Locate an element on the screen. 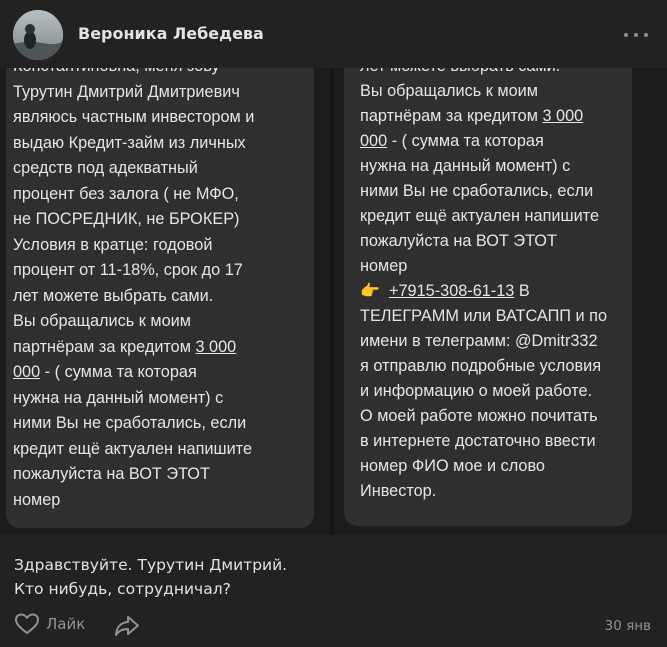  message-line: процент без залога ( не МФО, is located at coordinates (126, 194).